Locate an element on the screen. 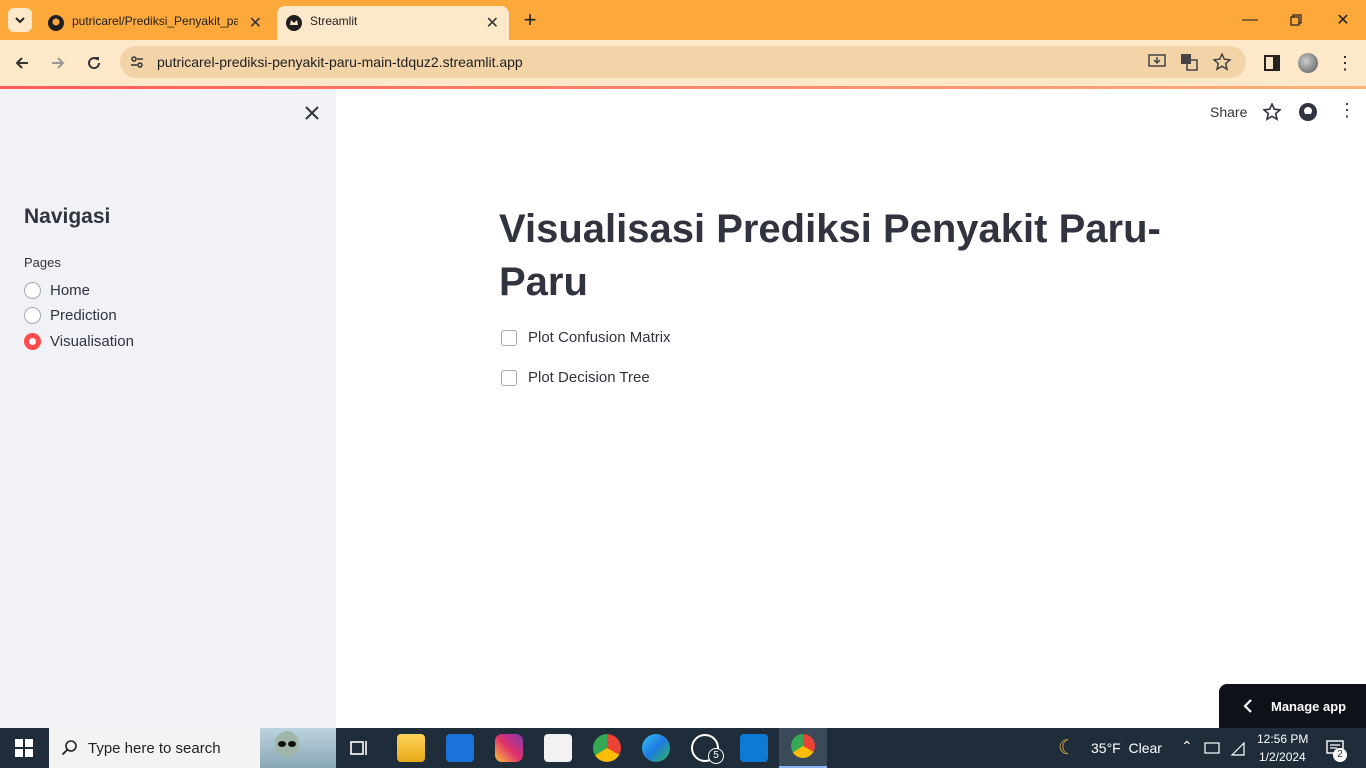 The width and height of the screenshot is (1366, 768). arrow-right-icon is located at coordinates (58, 63).